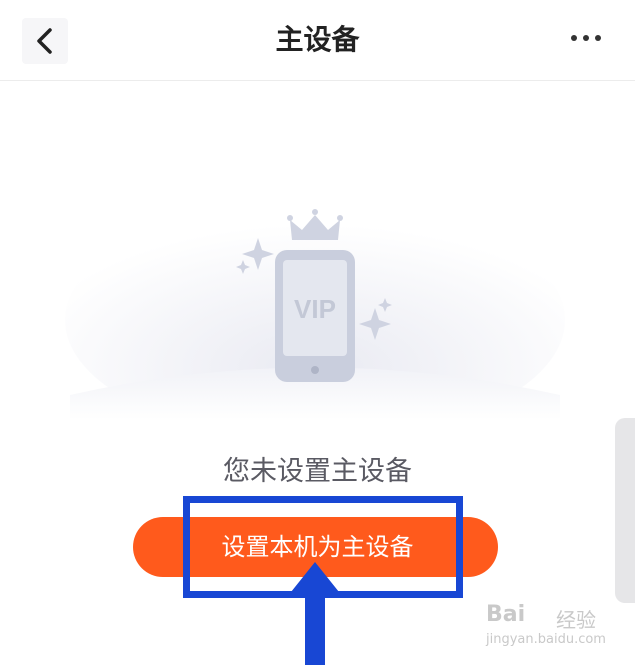 The height and width of the screenshot is (665, 635). I want to click on watermark-brand: Bai, so click(506, 614).